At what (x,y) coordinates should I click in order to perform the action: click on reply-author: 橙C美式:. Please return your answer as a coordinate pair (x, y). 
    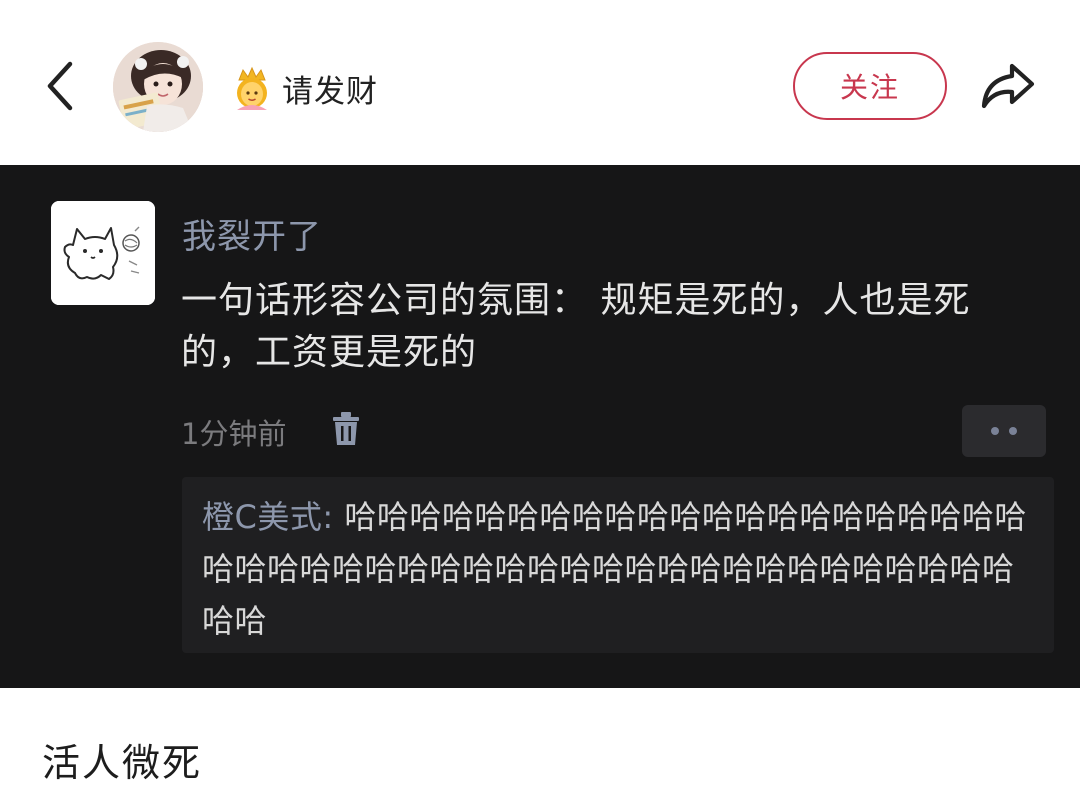
    Looking at the image, I should click on (268, 517).